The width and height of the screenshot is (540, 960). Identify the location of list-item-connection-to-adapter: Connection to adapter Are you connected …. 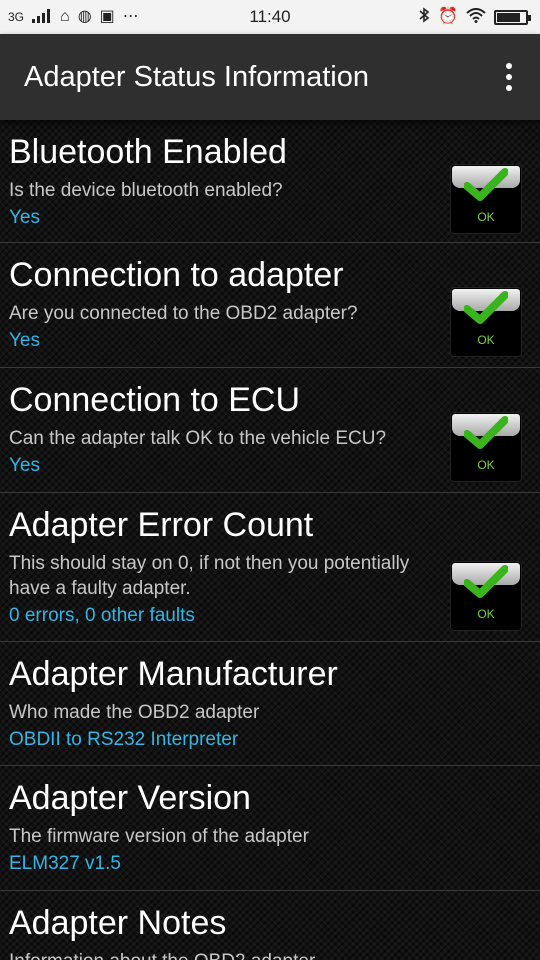
(270, 305).